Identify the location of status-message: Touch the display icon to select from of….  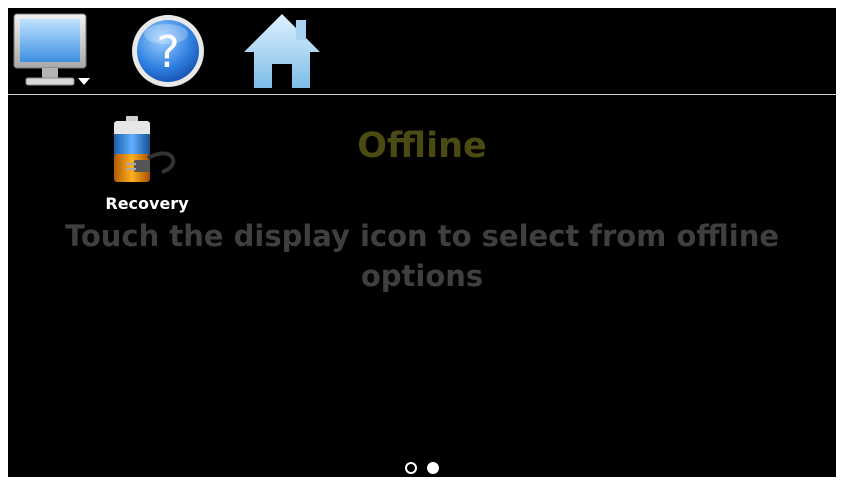
(422, 256).